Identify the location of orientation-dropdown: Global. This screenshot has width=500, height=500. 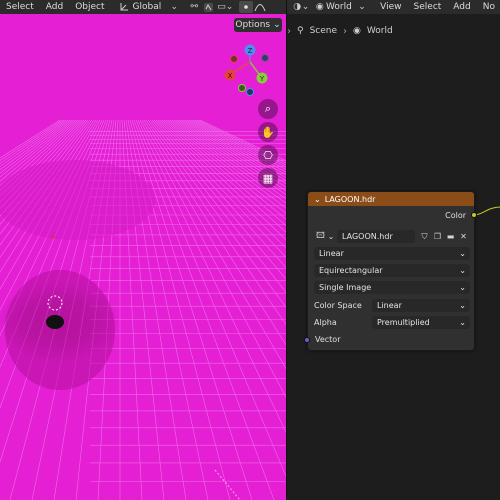
(149, 7).